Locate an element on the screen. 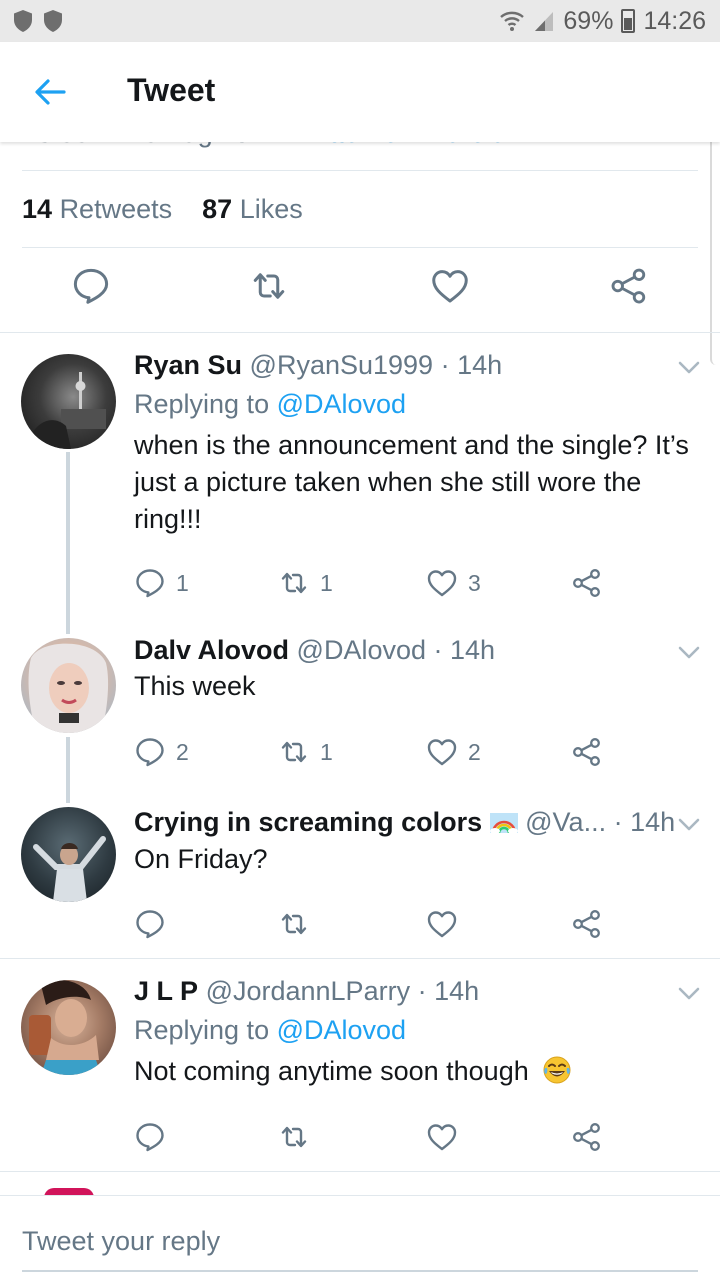 The height and width of the screenshot is (1280, 720). reply-header: Ryan Su @RyanSu1999 · 14h is located at coordinates (318, 365).